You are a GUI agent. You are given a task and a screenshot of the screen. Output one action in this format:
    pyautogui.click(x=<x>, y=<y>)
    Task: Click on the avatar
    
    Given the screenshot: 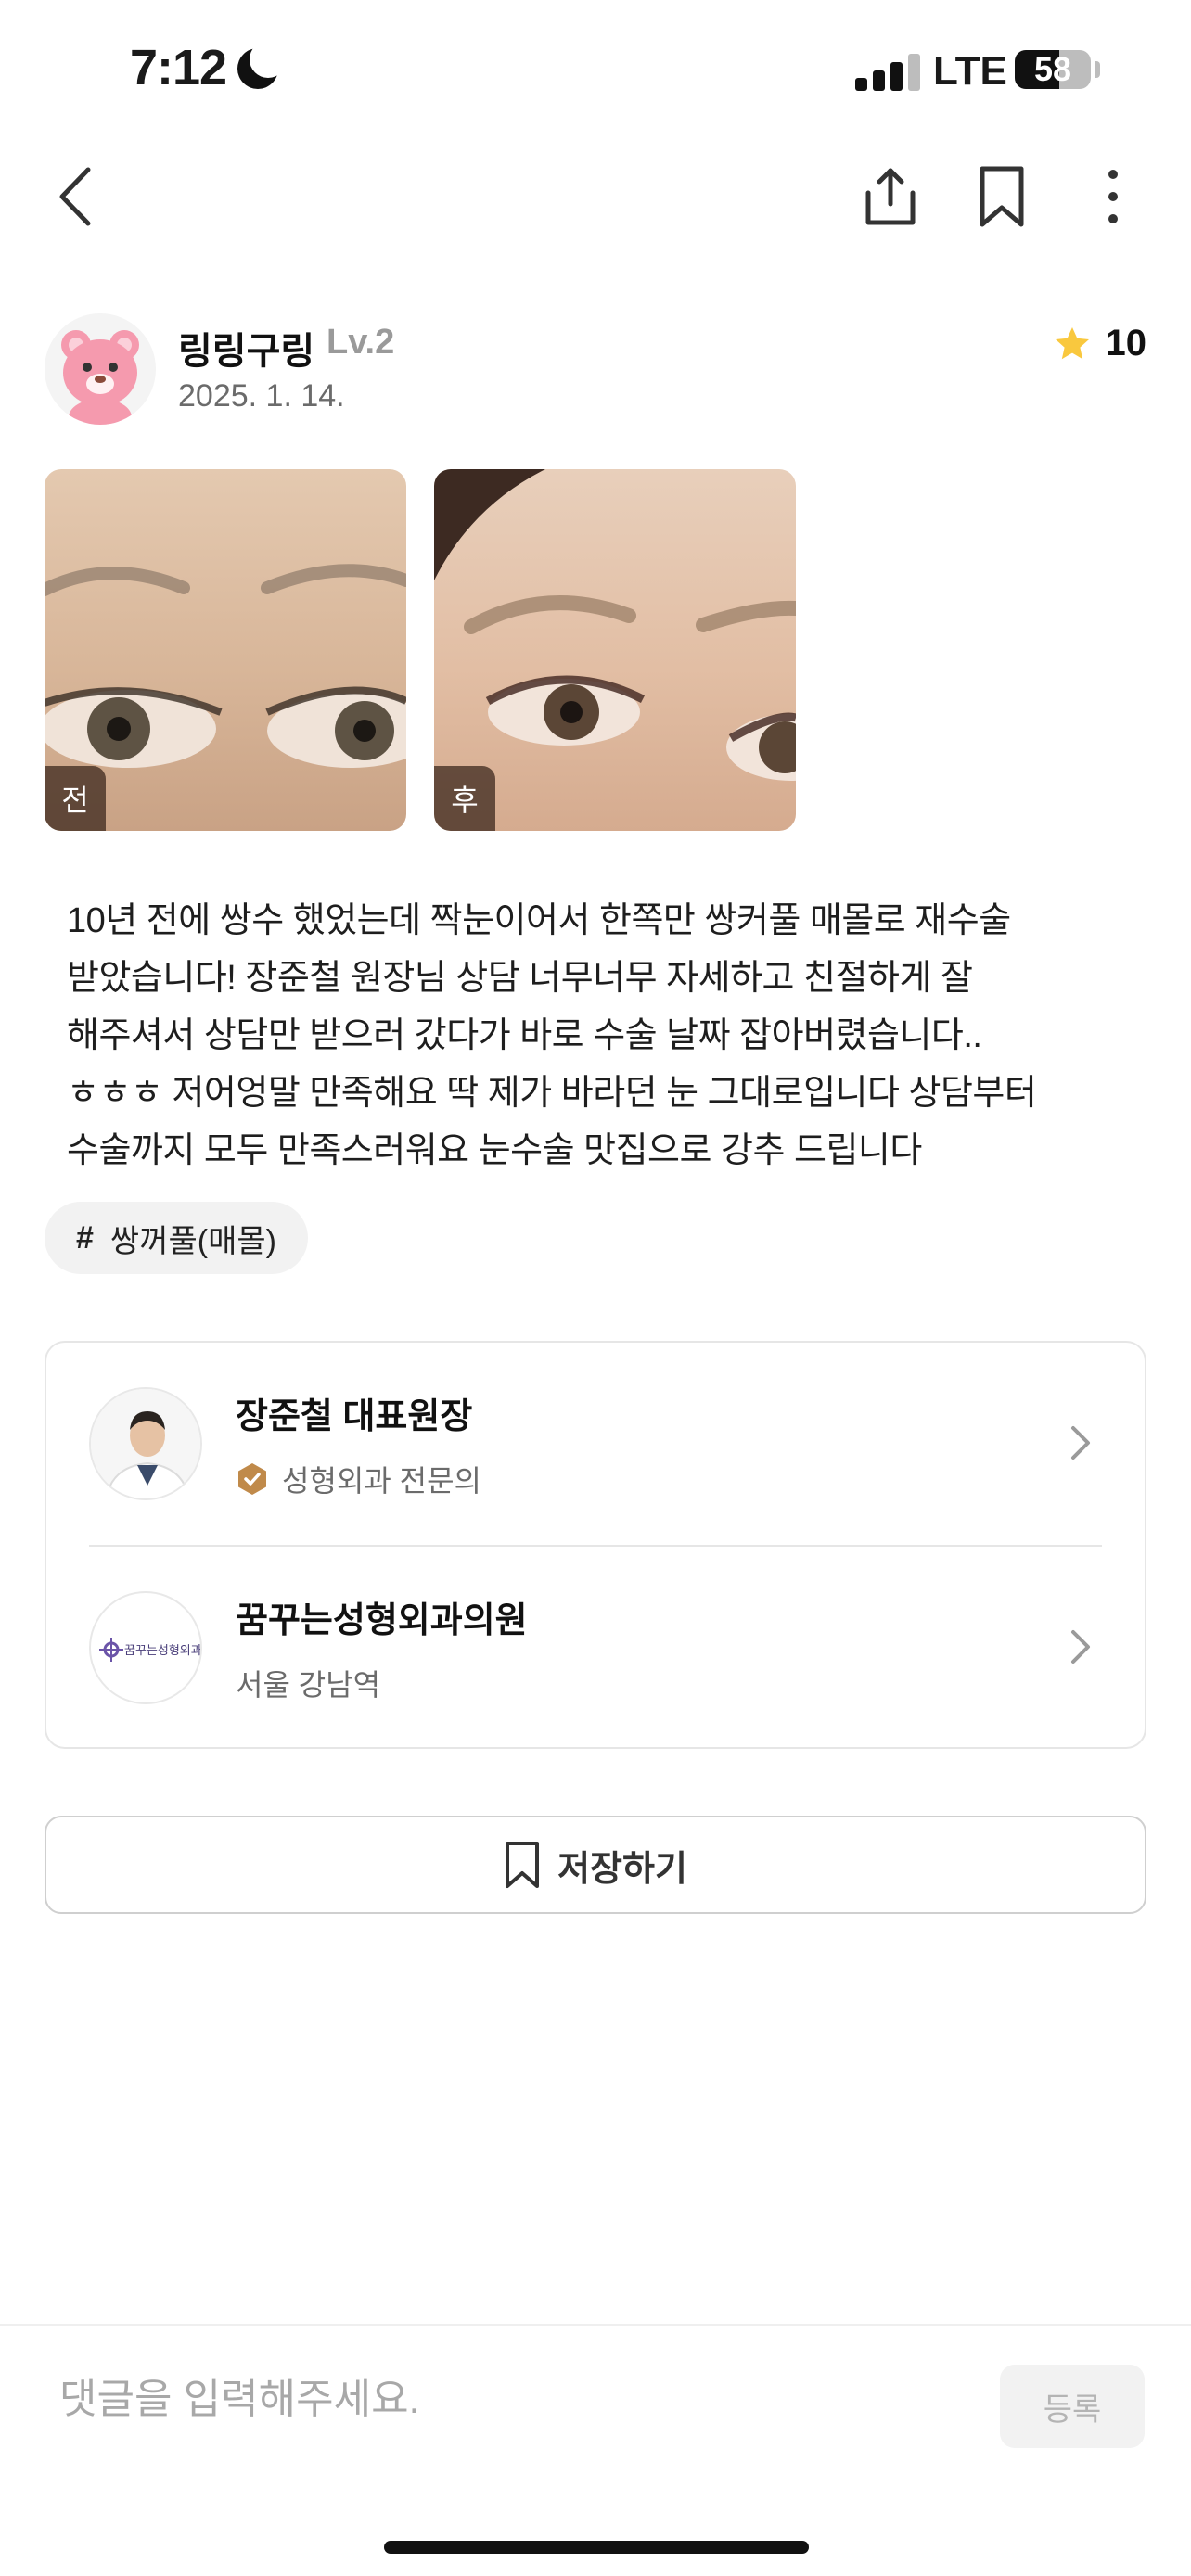 What is the action you would take?
    pyautogui.click(x=100, y=369)
    